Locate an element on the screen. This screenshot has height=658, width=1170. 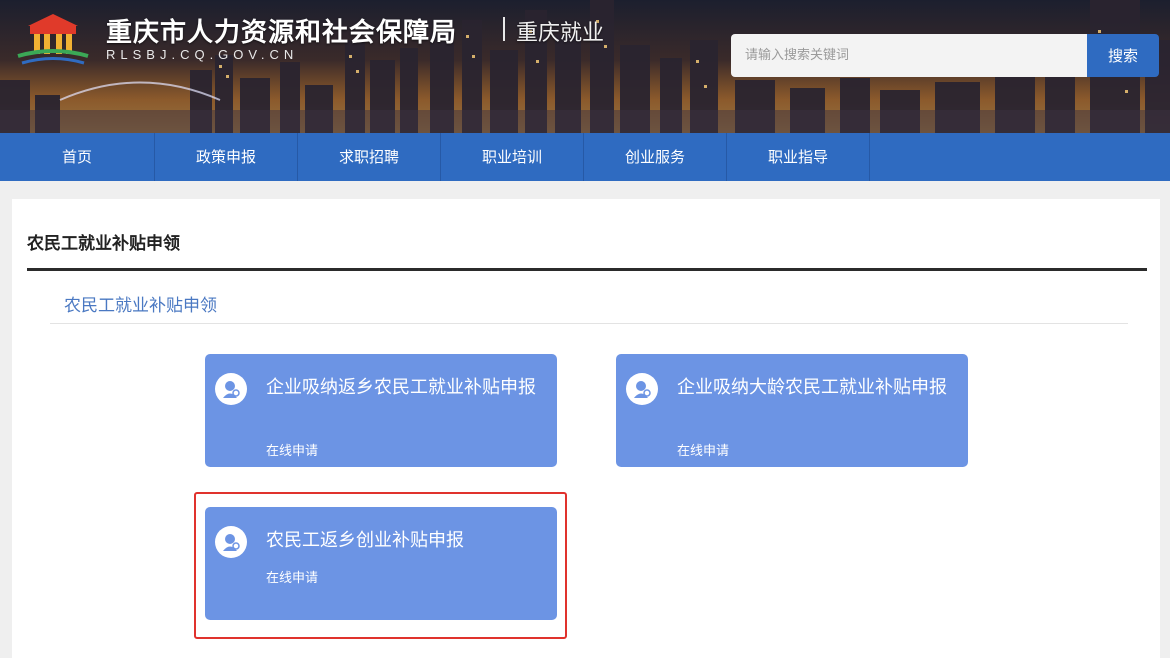
section-divider is located at coordinates (587, 269).